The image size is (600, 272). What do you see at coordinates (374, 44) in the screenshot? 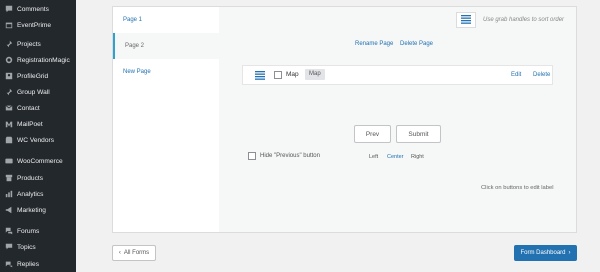
I see `rename-page-link: Rename Page` at bounding box center [374, 44].